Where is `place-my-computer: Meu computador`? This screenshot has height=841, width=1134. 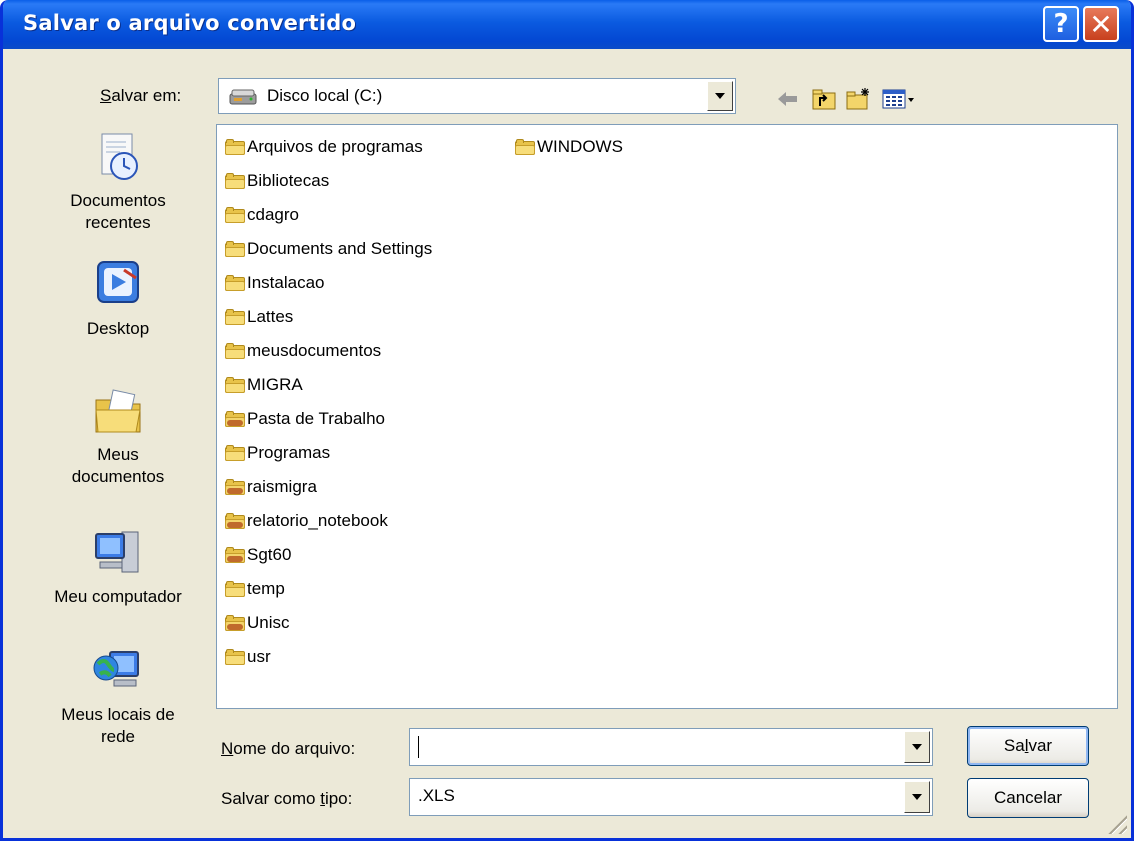
place-my-computer: Meu computador is located at coordinates (118, 568).